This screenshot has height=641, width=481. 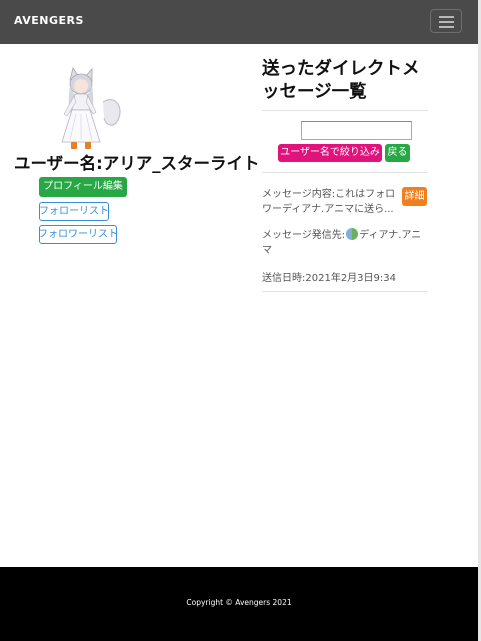 What do you see at coordinates (49, 20) in the screenshot?
I see `navbar-brand: AVENGERS` at bounding box center [49, 20].